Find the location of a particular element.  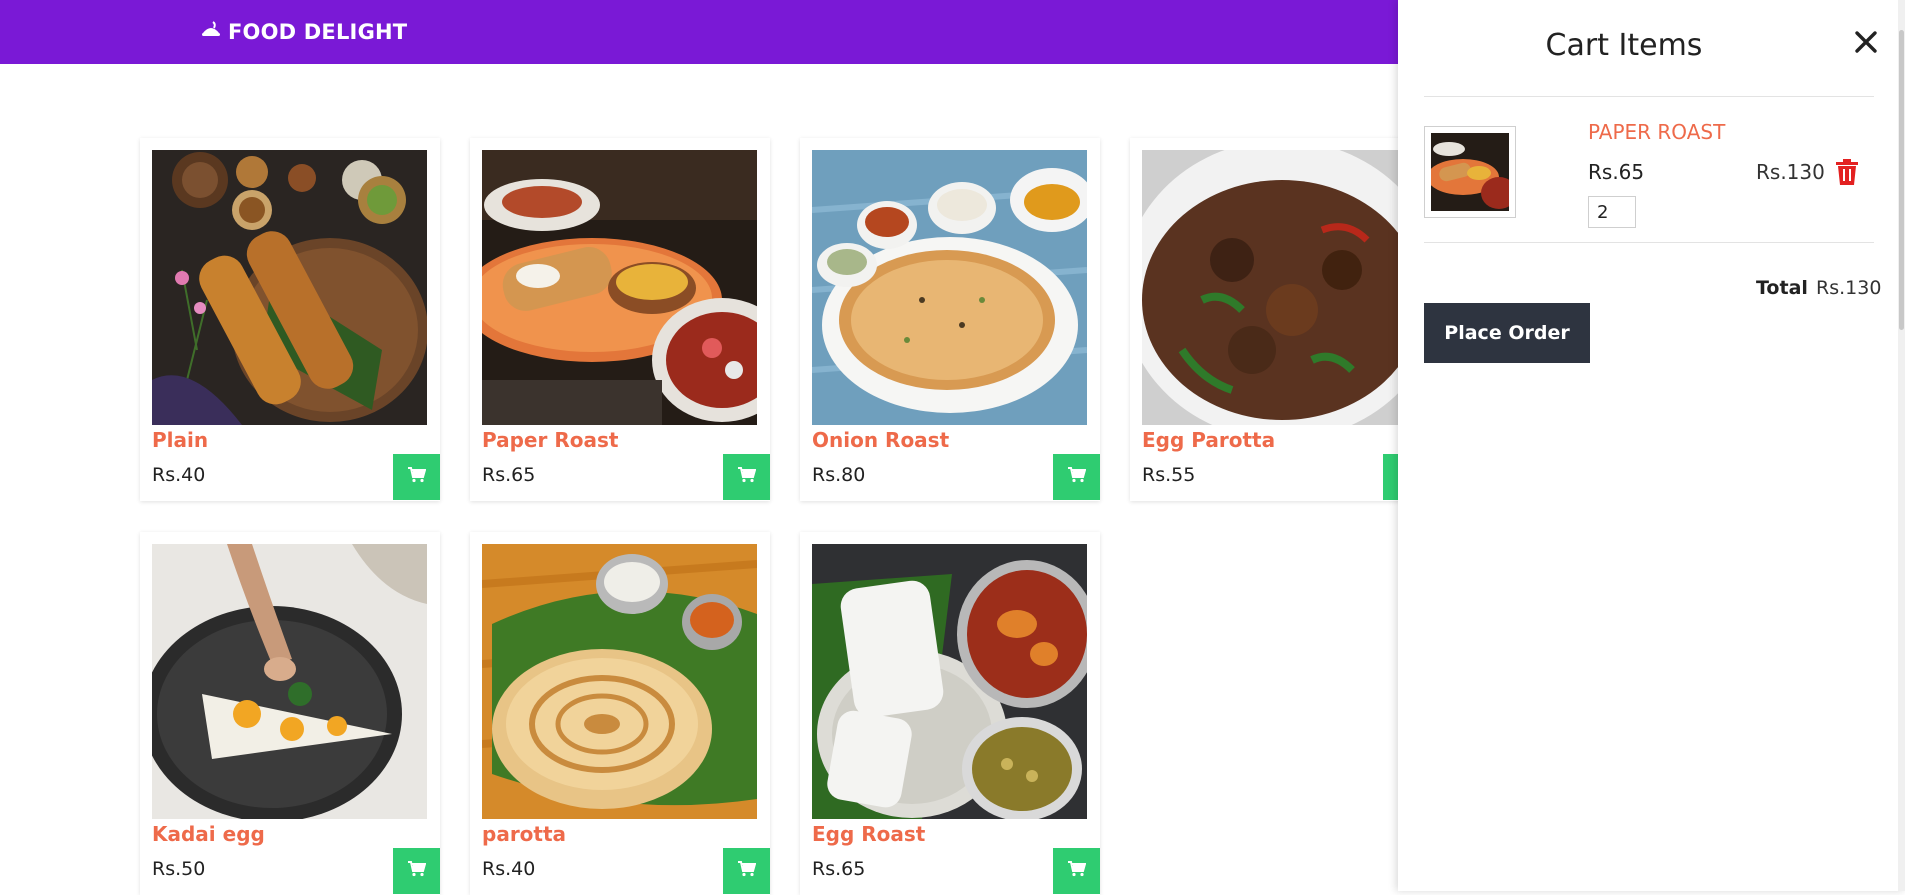

product-name: parotta is located at coordinates (524, 834).